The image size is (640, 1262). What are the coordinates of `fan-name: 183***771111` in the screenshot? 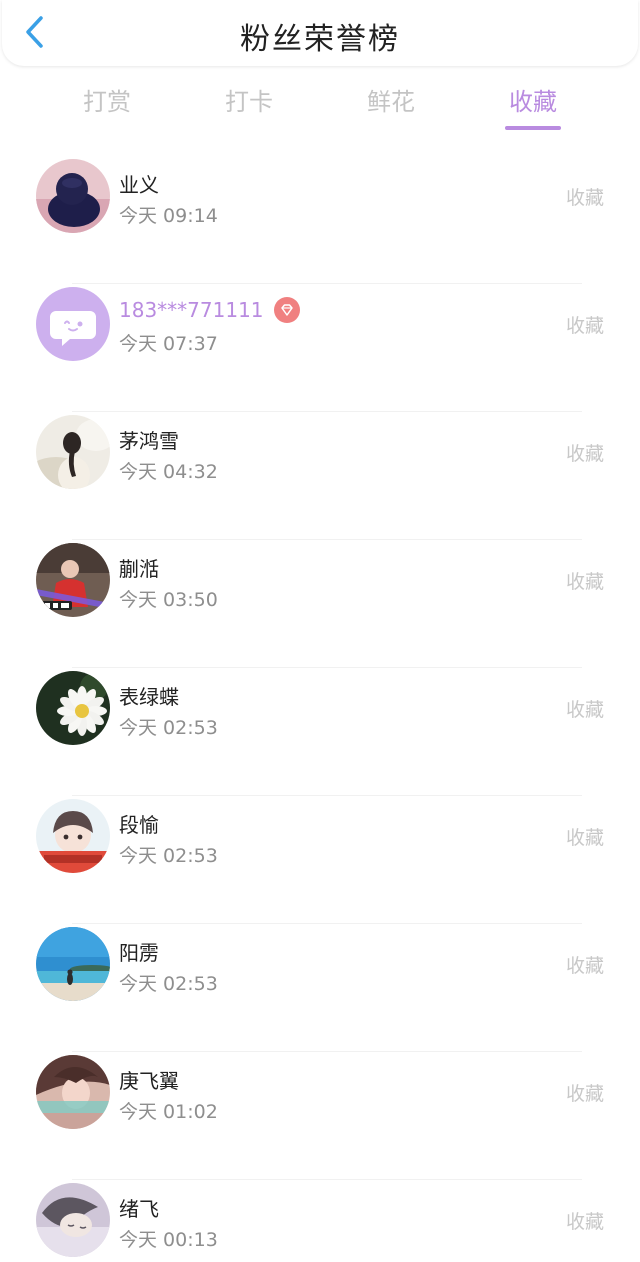 It's located at (191, 310).